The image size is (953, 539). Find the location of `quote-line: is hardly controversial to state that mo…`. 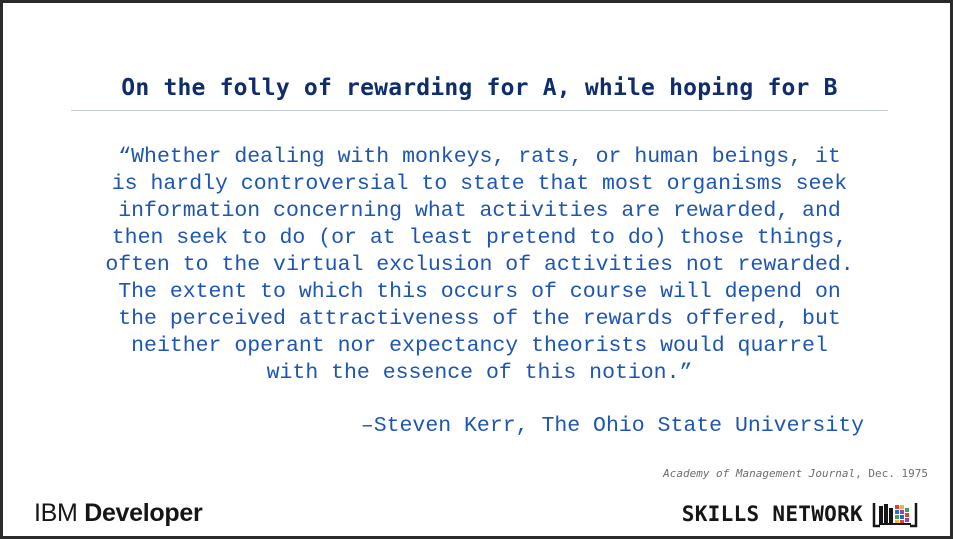

quote-line: is hardly controversial to state that mo… is located at coordinates (479, 184).